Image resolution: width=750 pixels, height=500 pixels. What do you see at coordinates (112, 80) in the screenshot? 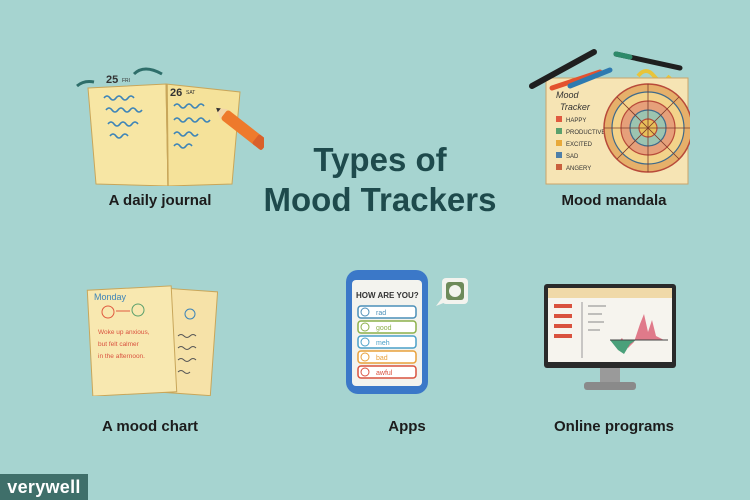
I see `journal-day-left: 25` at bounding box center [112, 80].